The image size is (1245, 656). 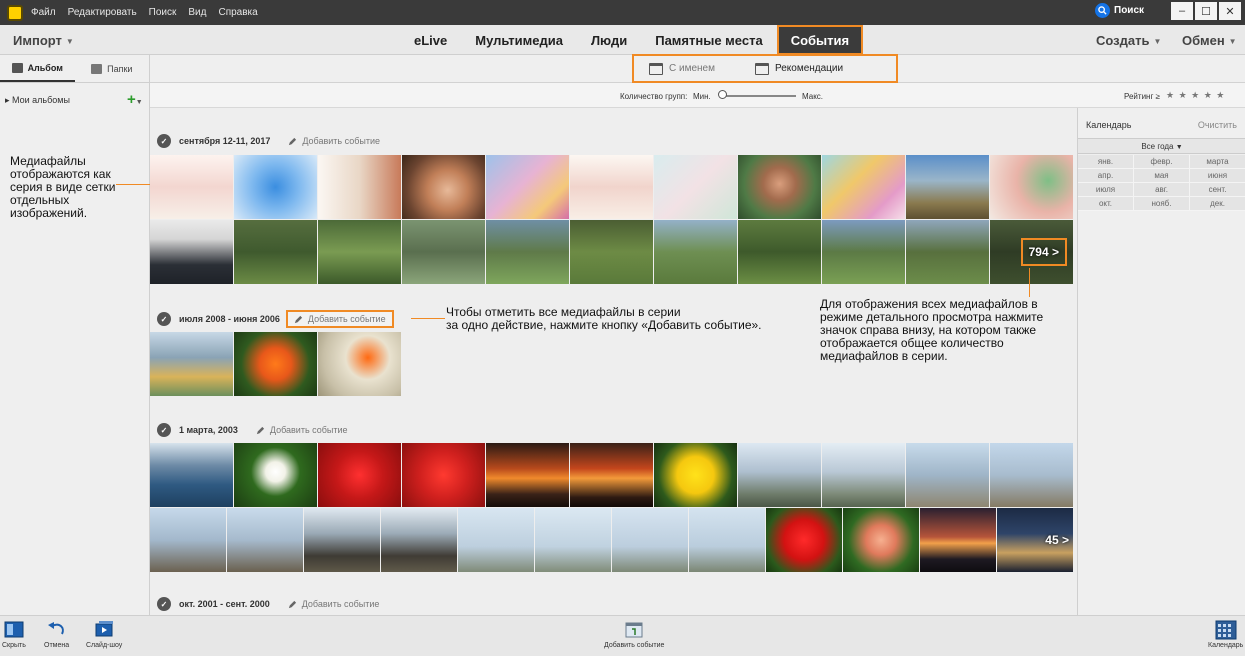 What do you see at coordinates (135, 99) in the screenshot?
I see `add-album-button: +▼` at bounding box center [135, 99].